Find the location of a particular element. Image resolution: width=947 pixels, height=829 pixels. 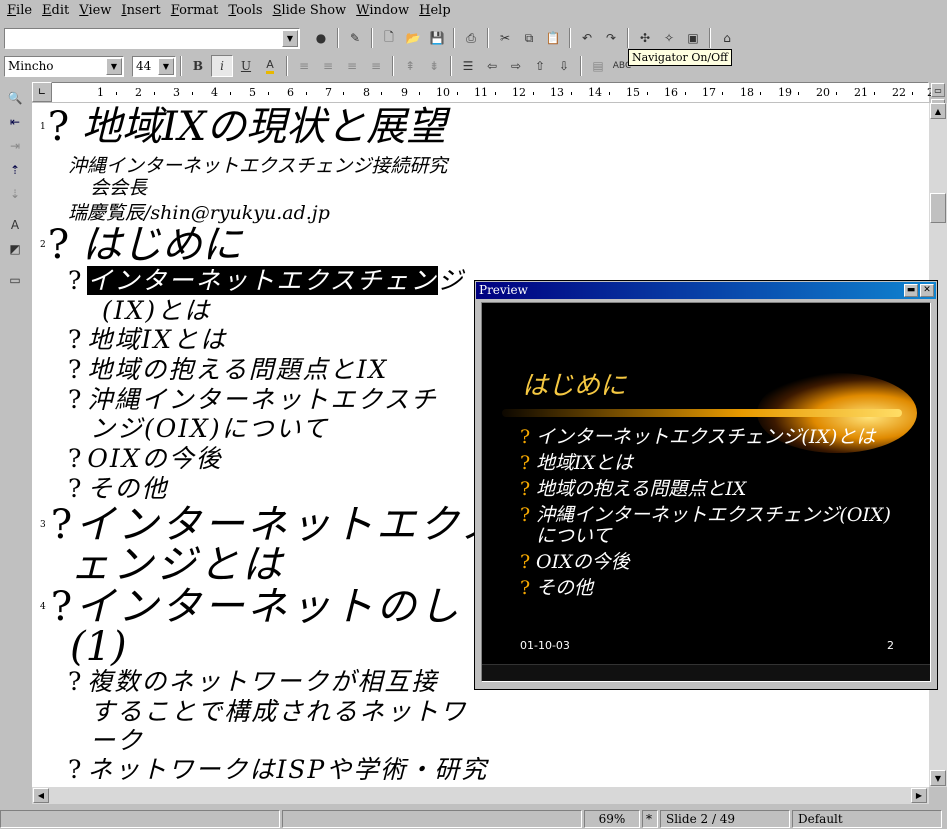

move-down-icon: ⇩ is located at coordinates (564, 66).